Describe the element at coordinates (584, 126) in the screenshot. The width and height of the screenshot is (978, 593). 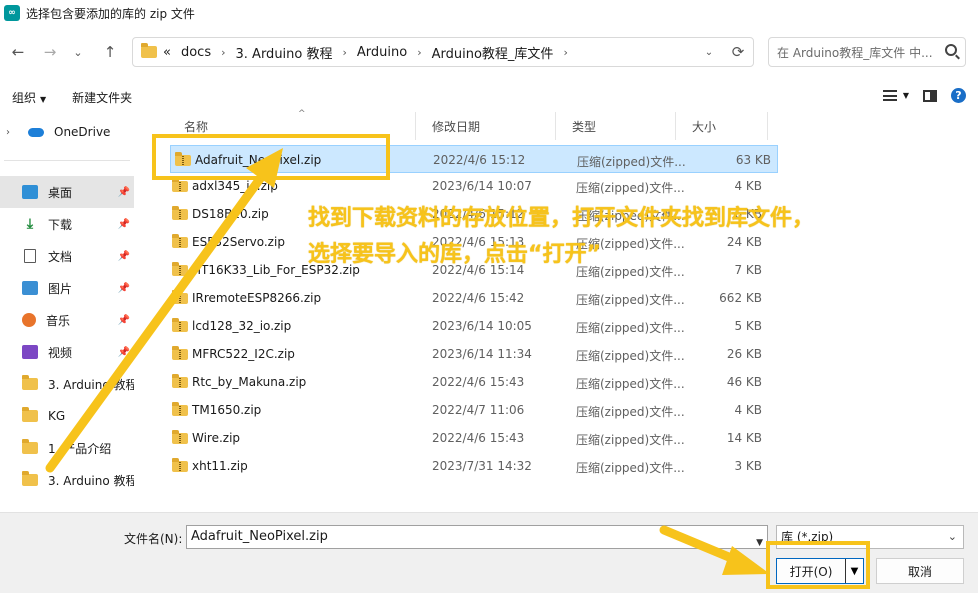
I see `column-header-label: 类型` at that location.